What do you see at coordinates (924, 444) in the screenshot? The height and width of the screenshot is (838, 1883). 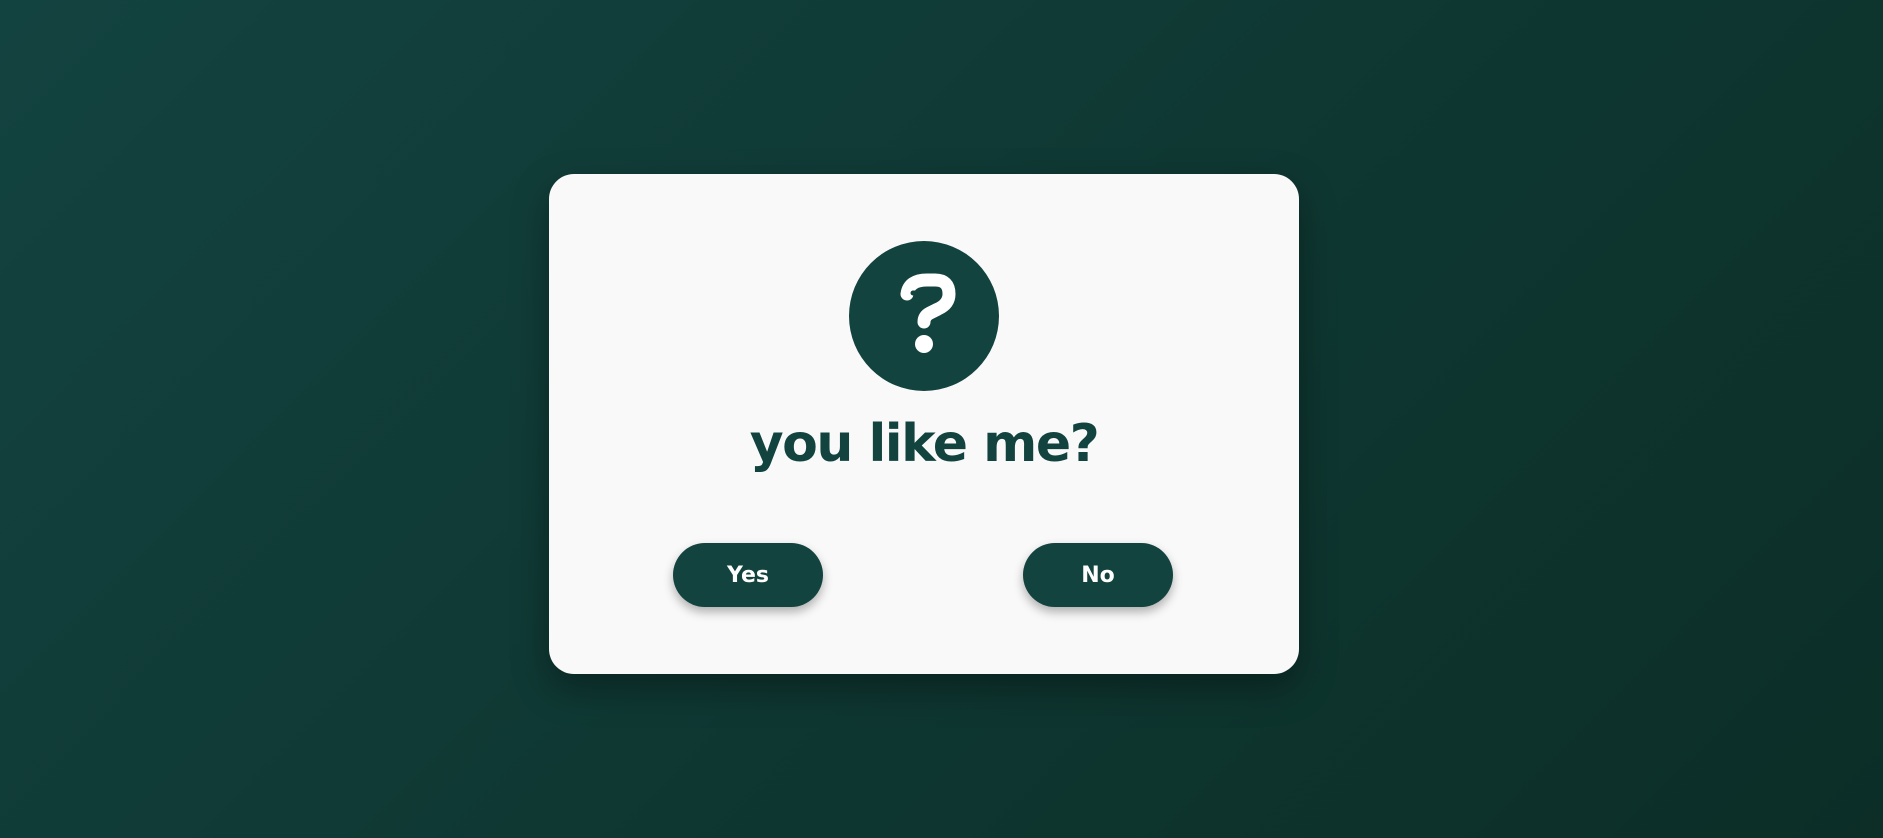 I see `dialog-title: you like me?` at bounding box center [924, 444].